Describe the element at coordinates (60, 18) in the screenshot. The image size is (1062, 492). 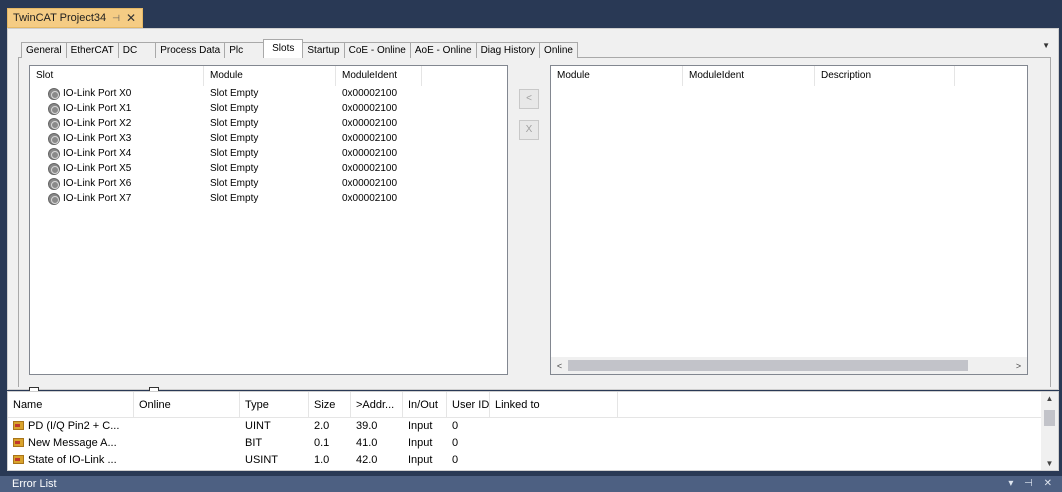
I see `document-tab-title: TwinCAT Project34` at that location.